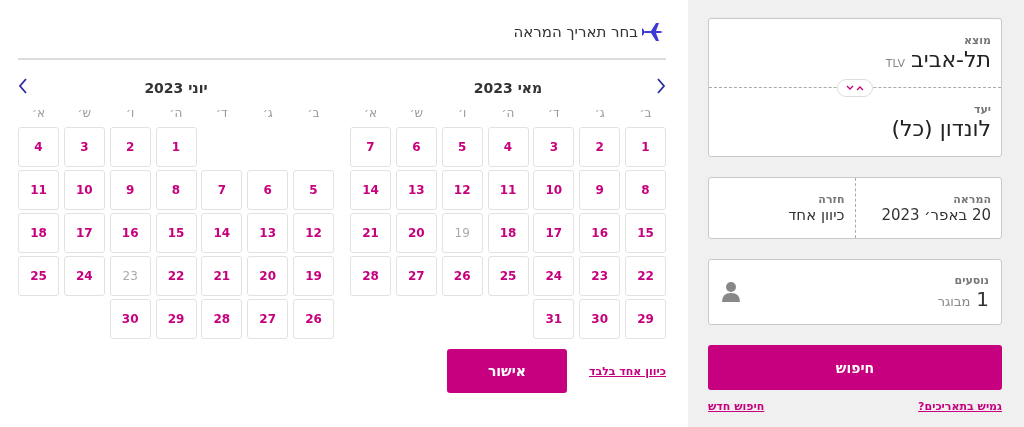  I want to click on search-link: גמיש בתאריכים?, so click(960, 406).